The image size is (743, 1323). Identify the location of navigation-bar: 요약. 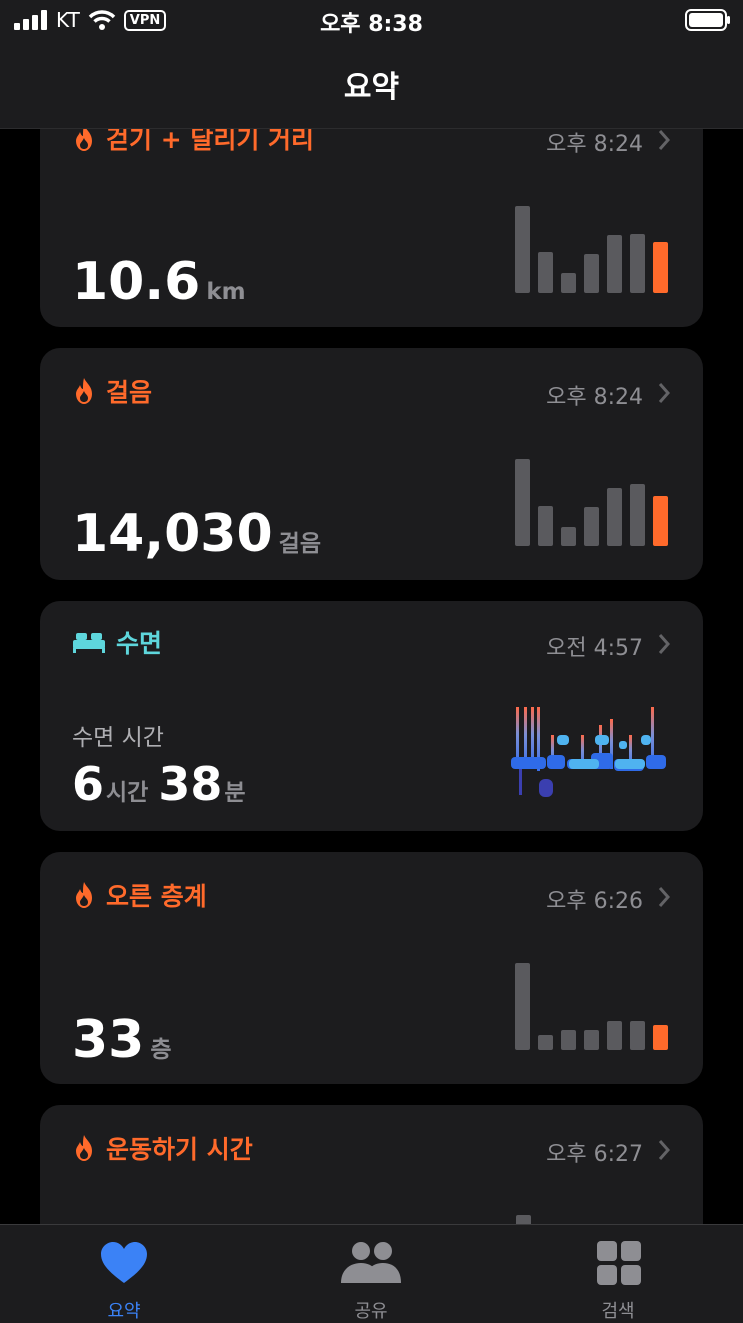
(371, 84).